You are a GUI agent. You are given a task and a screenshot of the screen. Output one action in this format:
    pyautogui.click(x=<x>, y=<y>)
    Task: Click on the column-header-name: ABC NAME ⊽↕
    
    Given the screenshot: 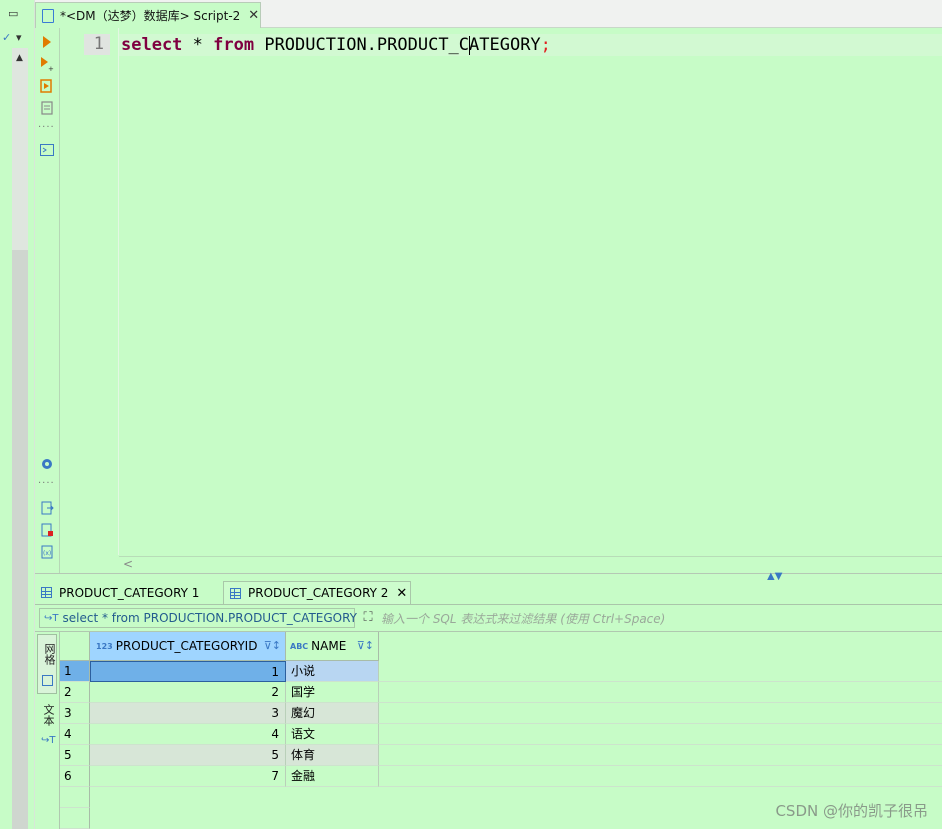 What is the action you would take?
    pyautogui.click(x=332, y=646)
    